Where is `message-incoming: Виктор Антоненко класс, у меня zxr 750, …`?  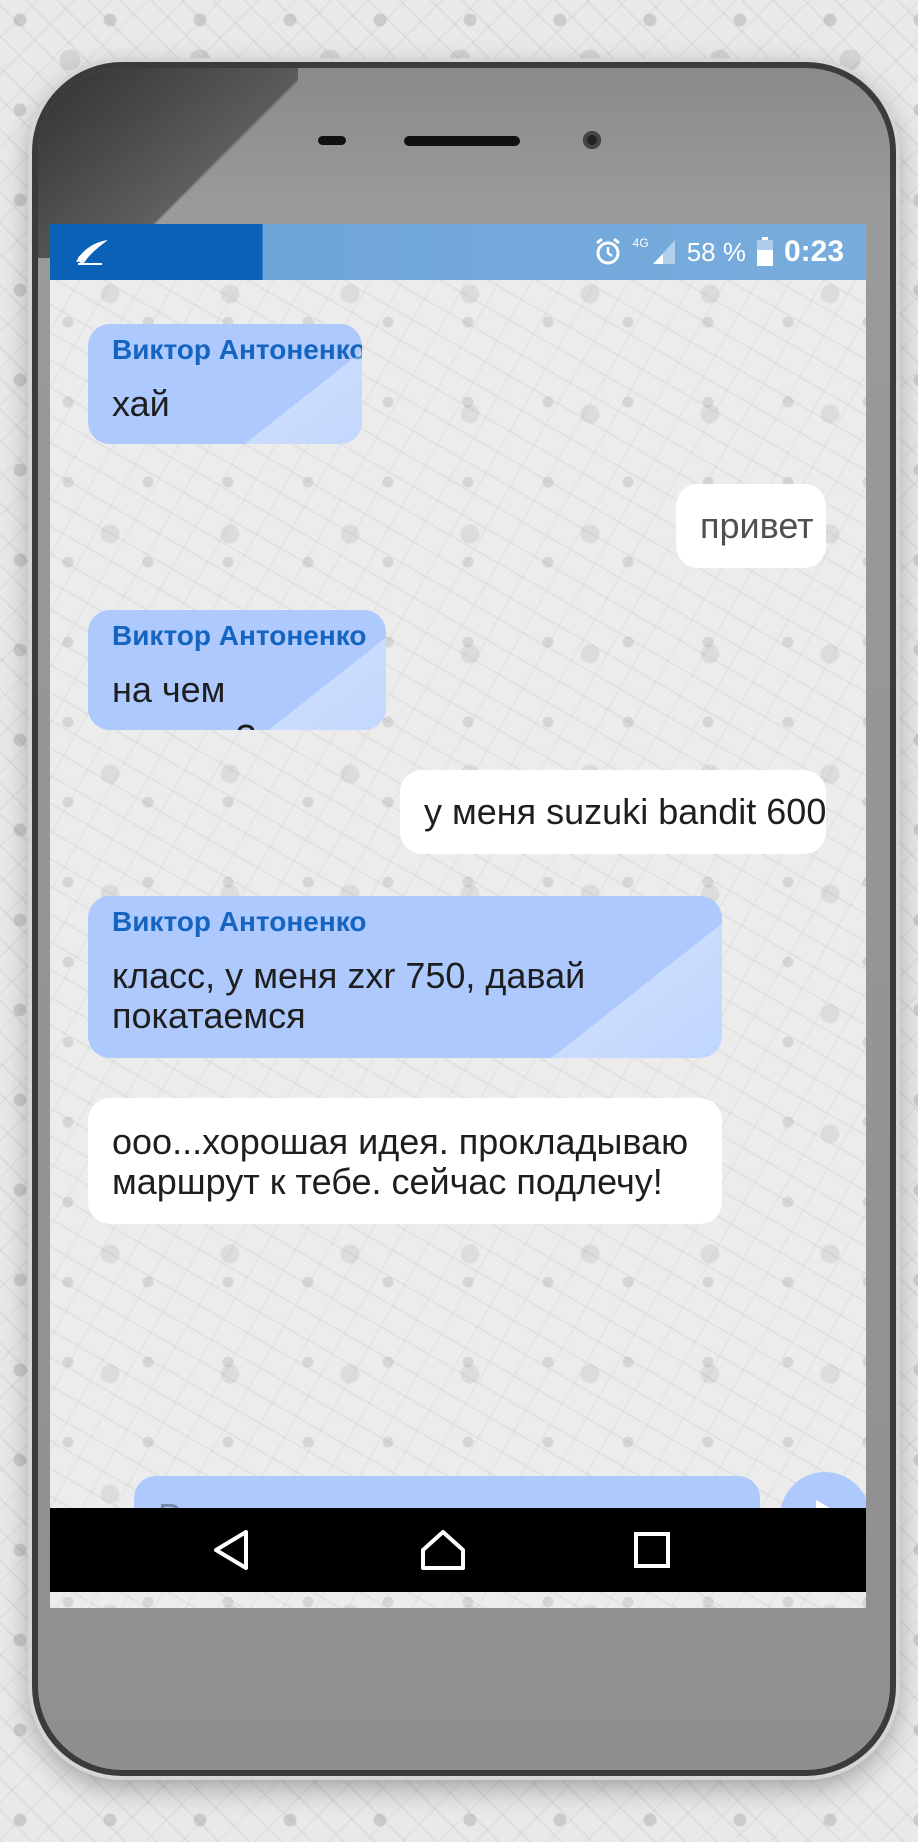
message-incoming: Виктор Антоненко класс, у меня zxr 750, … is located at coordinates (405, 977).